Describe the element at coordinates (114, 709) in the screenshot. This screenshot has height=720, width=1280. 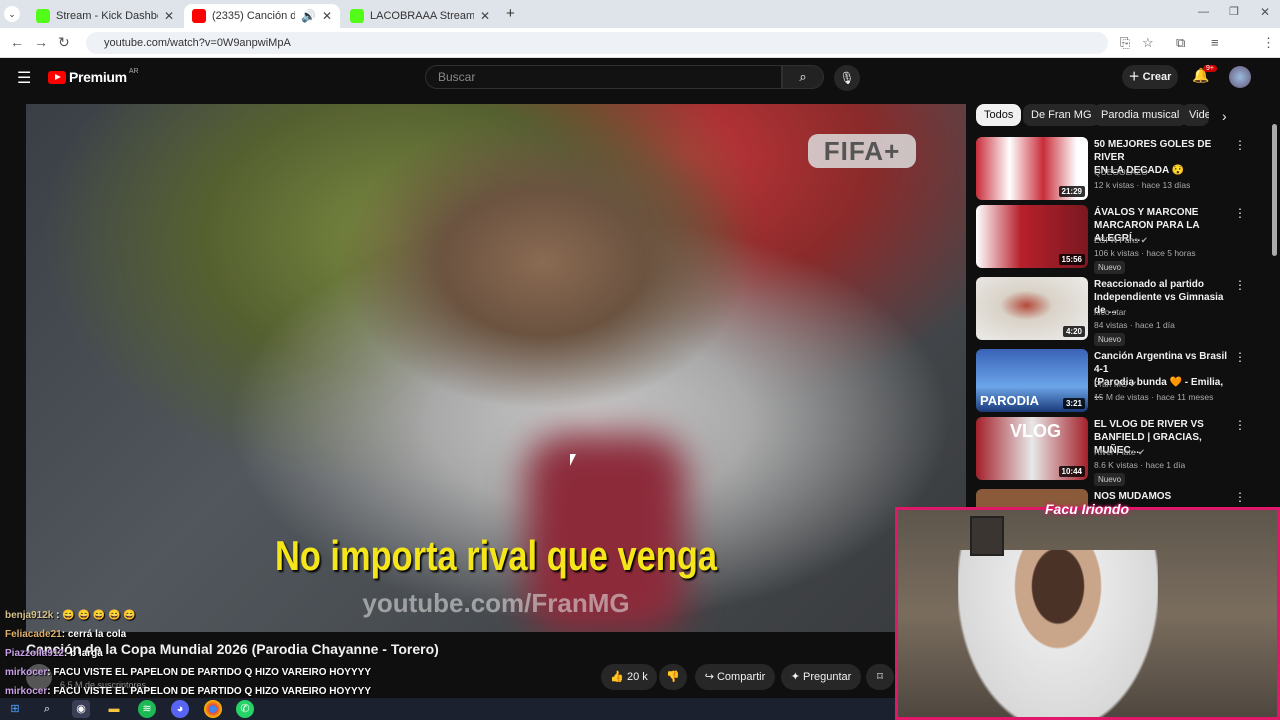
I see `file-explorer-icon: ▬` at that location.